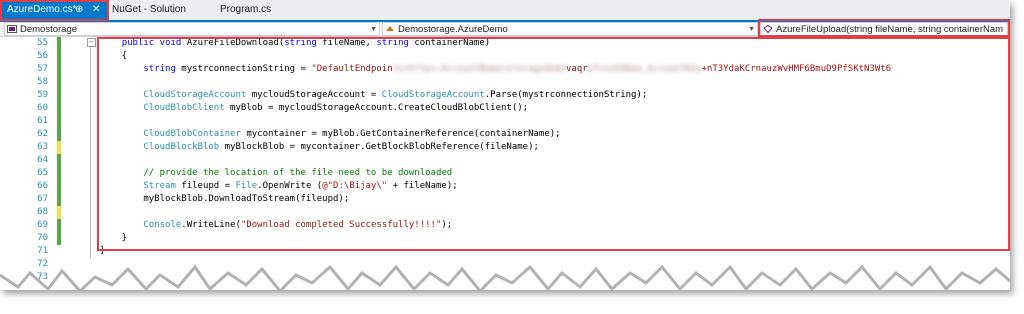  I want to click on member-highlight-box, so click(884, 28).